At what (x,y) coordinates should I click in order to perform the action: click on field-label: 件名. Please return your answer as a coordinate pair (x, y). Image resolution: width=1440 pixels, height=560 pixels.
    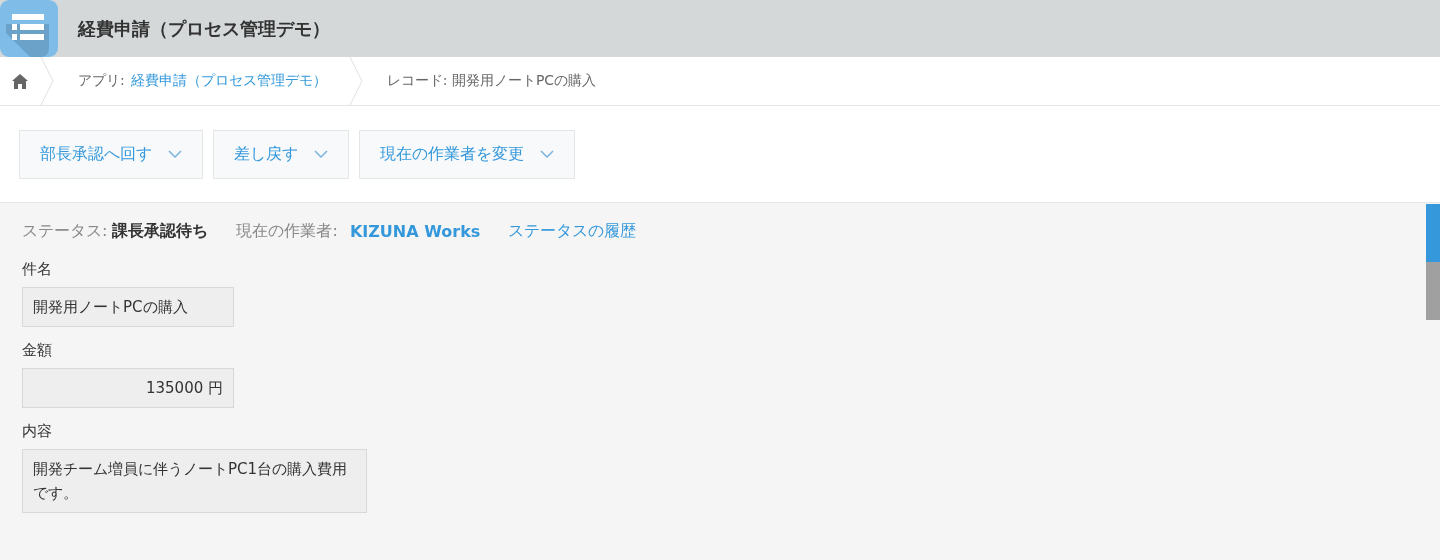
    Looking at the image, I should click on (37, 269).